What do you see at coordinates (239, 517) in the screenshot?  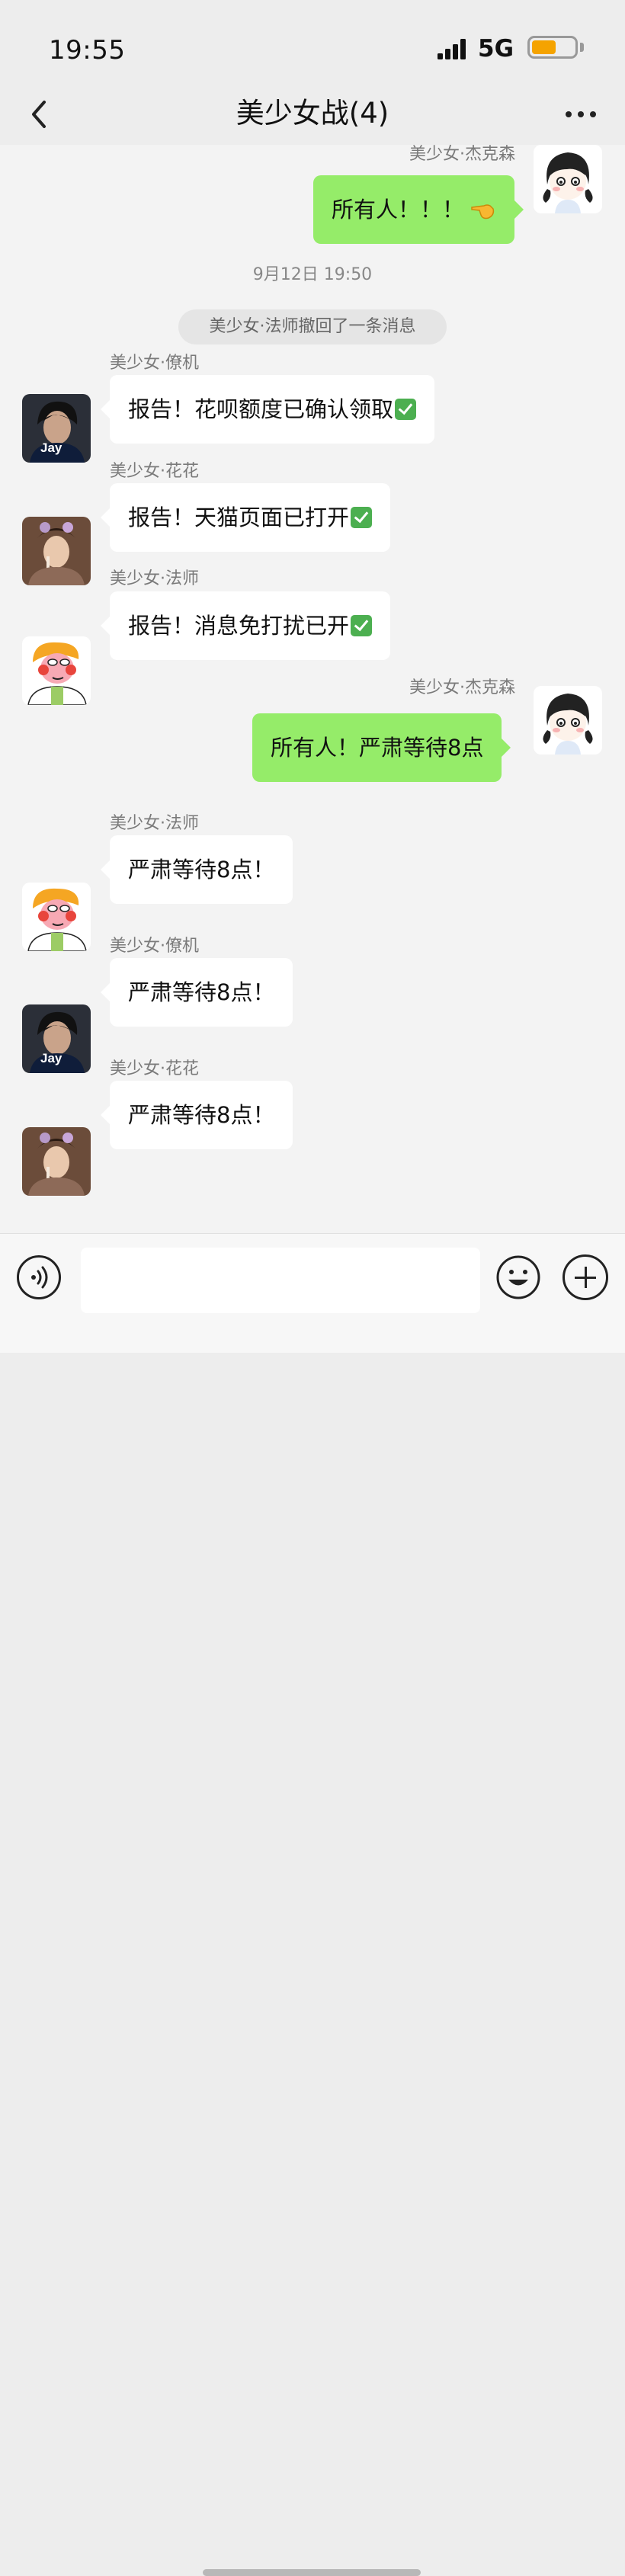 I see `message-text: 报告！天猫页面已打开` at bounding box center [239, 517].